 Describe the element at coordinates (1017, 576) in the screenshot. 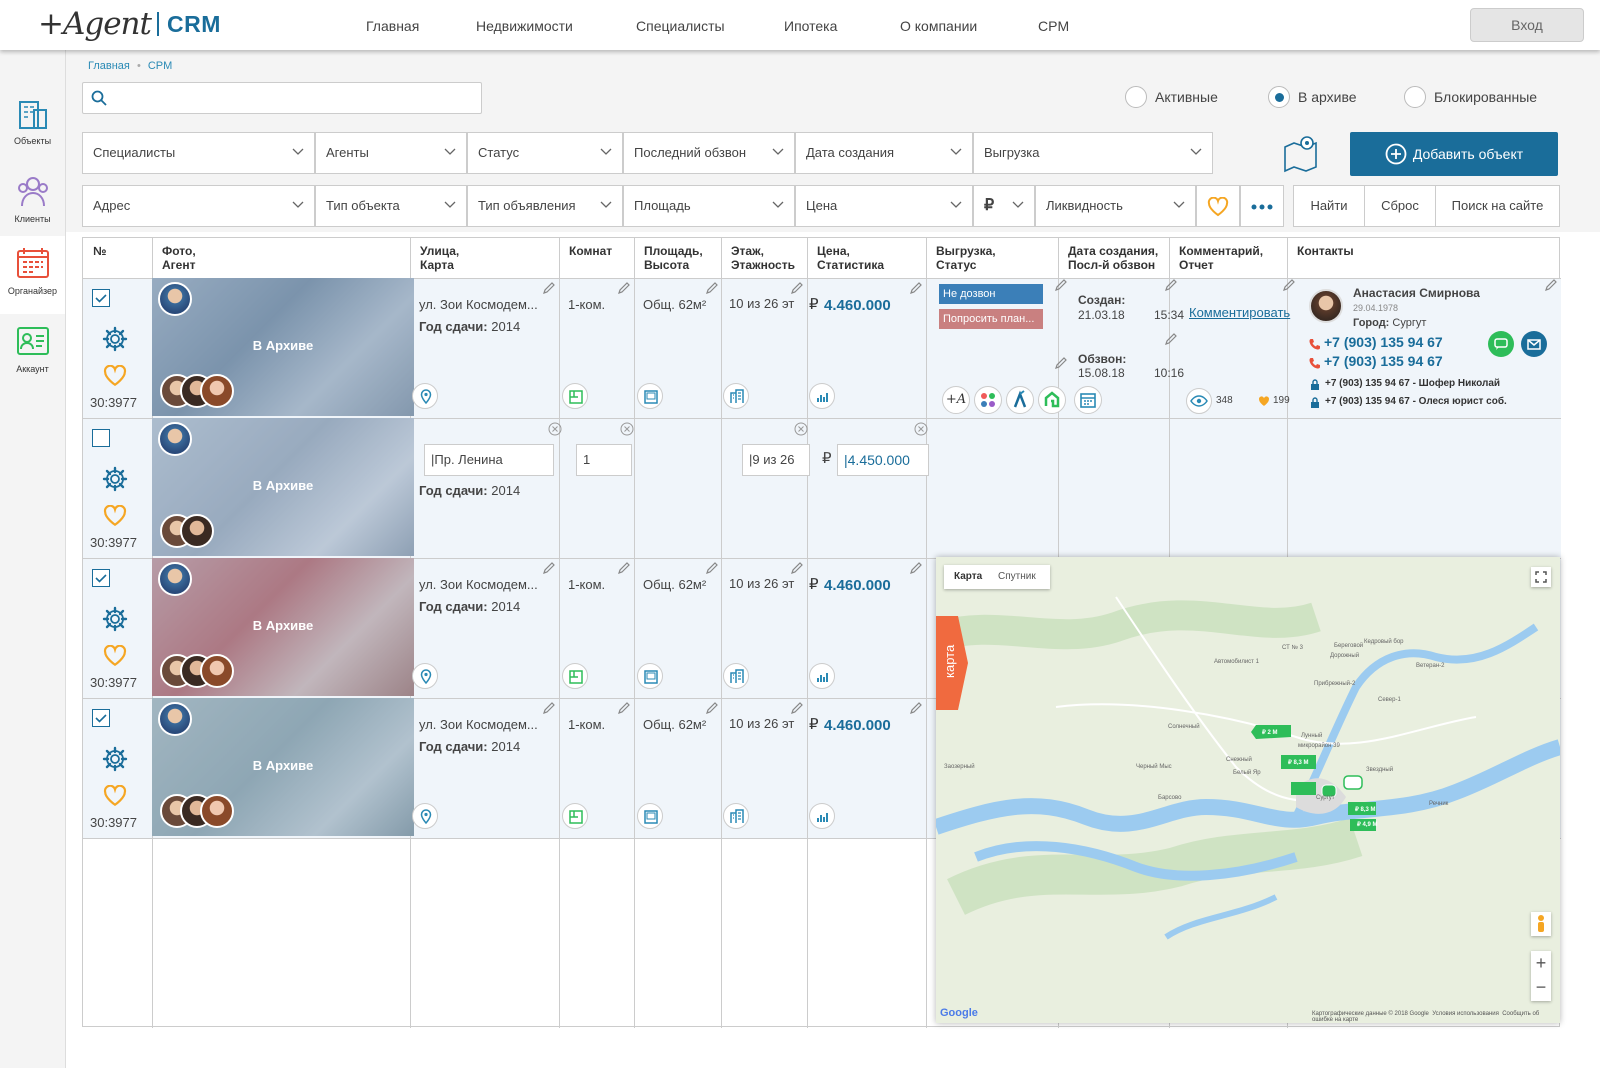

I see `map-type-satellite: Спутник` at that location.